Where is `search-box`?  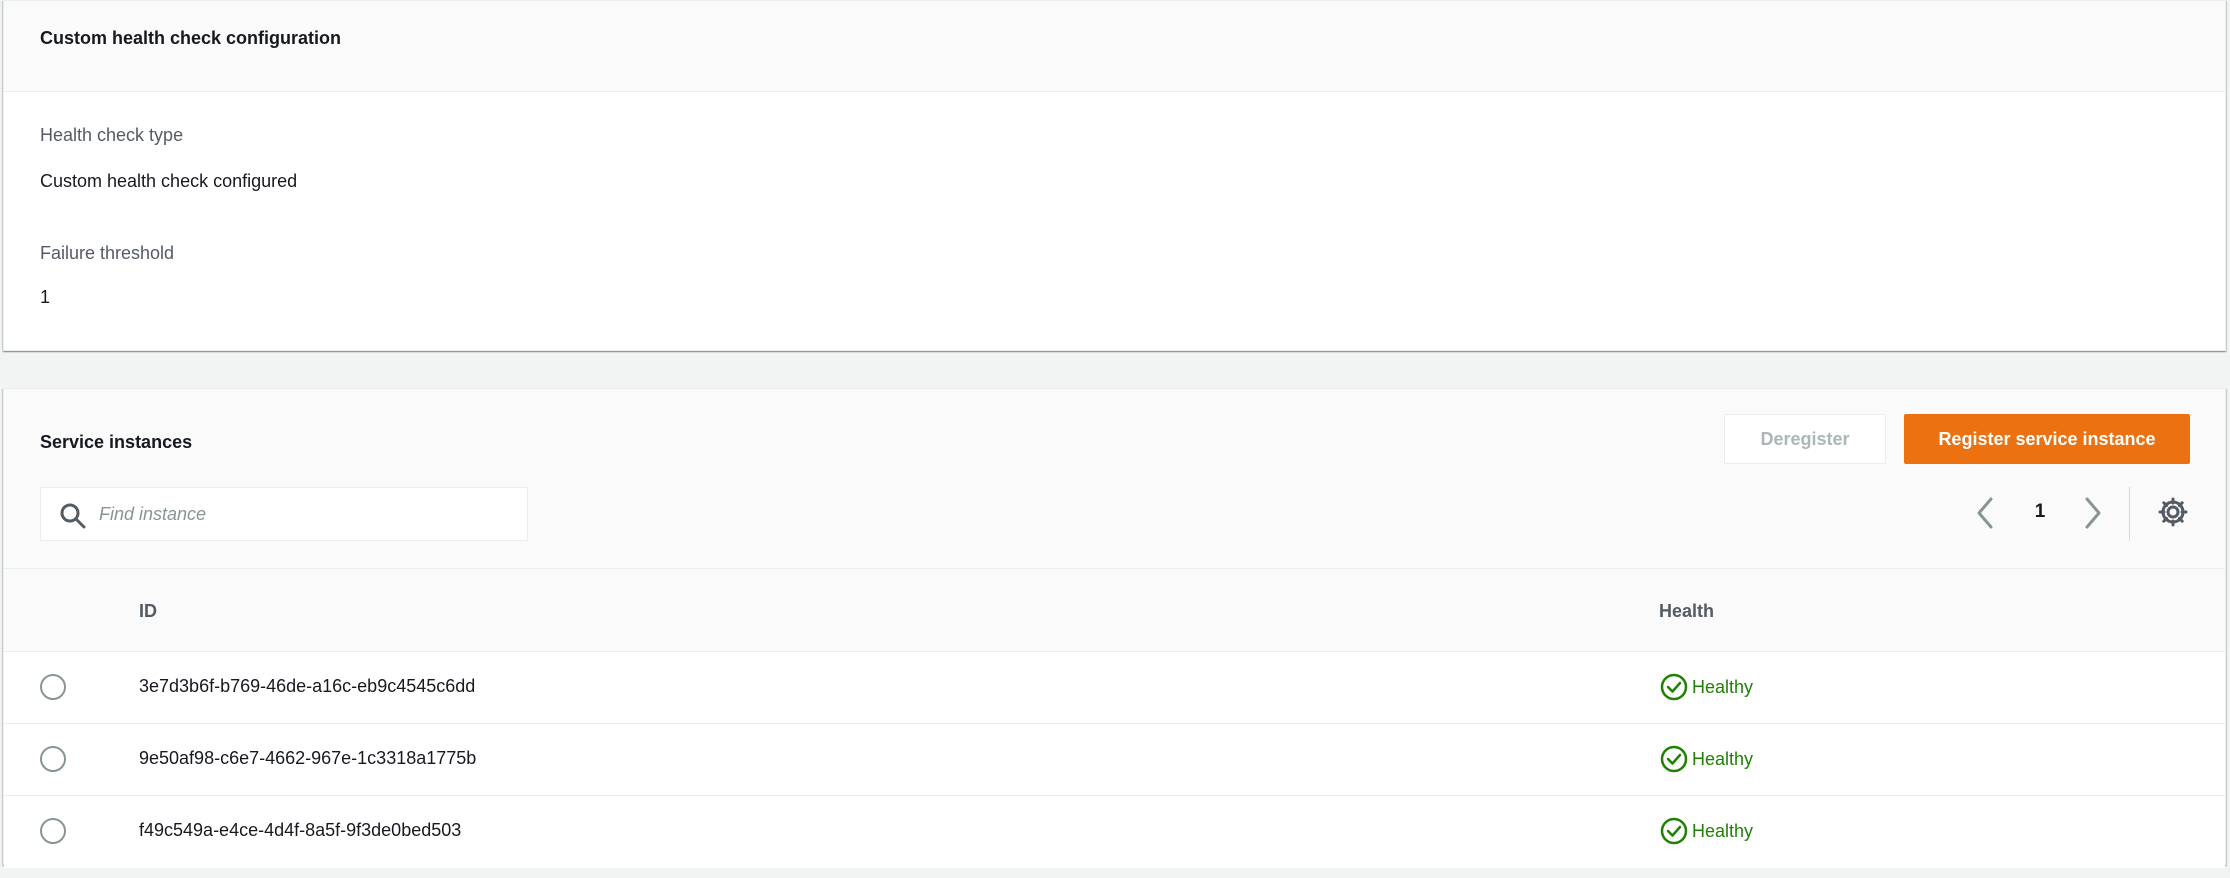
search-box is located at coordinates (284, 514).